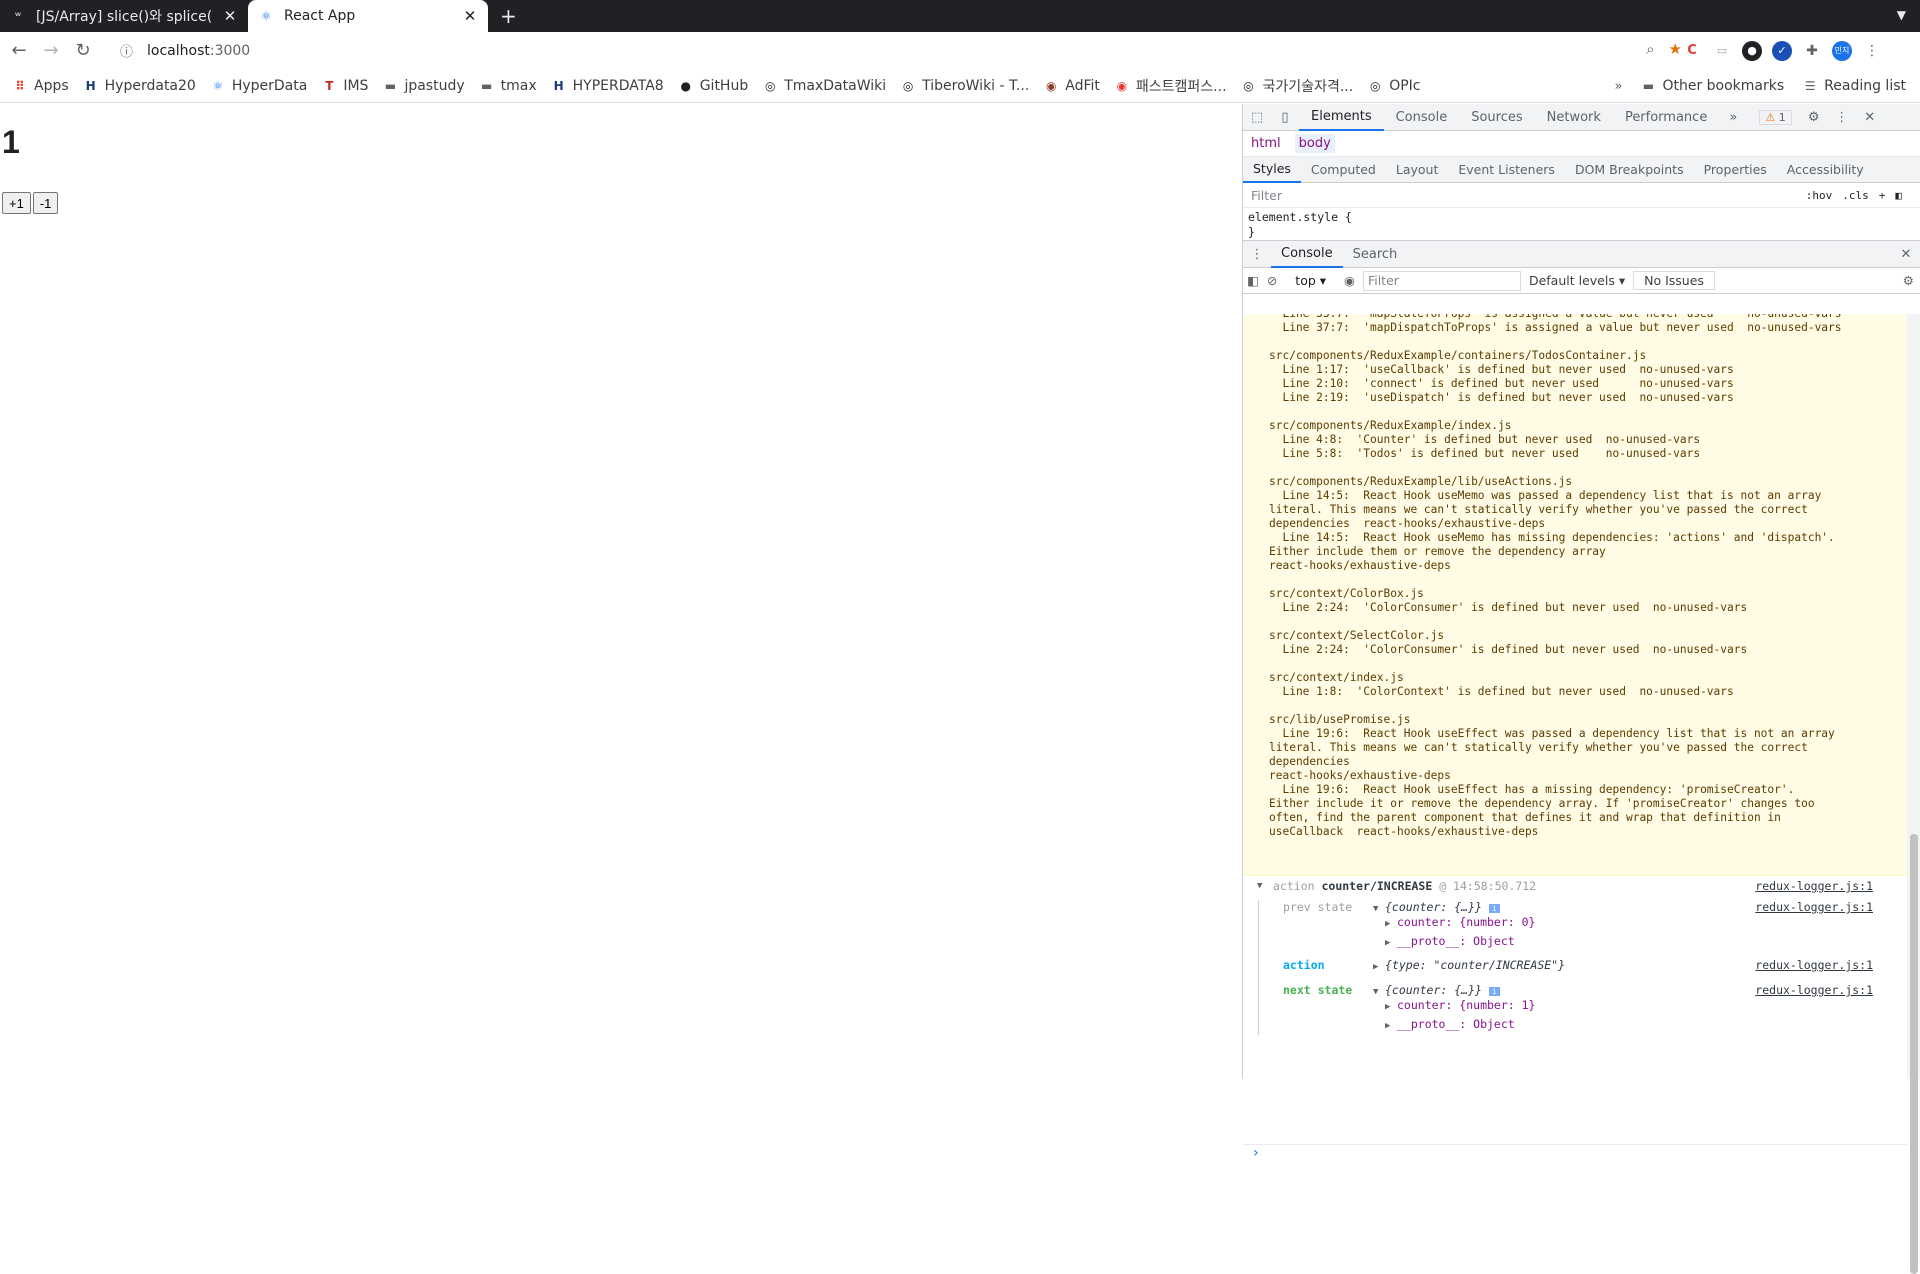  I want to click on log-levels-dropdown: Default levels ▾, so click(1577, 280).